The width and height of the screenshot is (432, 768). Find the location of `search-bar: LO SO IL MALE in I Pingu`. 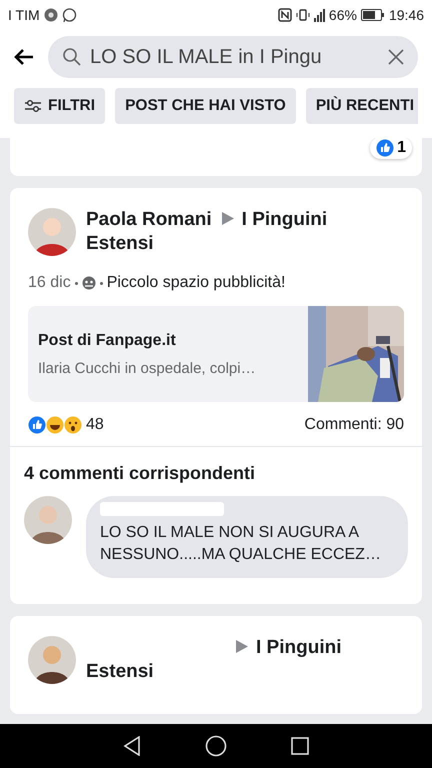

search-bar: LO SO IL MALE in I Pingu is located at coordinates (233, 57).